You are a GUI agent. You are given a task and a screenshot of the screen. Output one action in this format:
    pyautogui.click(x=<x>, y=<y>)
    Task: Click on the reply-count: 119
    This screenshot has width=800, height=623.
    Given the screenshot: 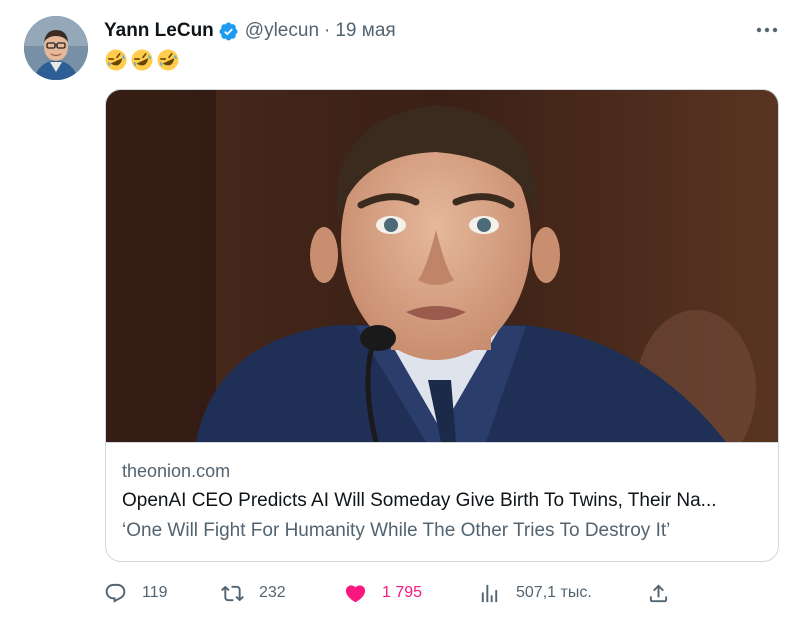 What is the action you would take?
    pyautogui.click(x=155, y=592)
    